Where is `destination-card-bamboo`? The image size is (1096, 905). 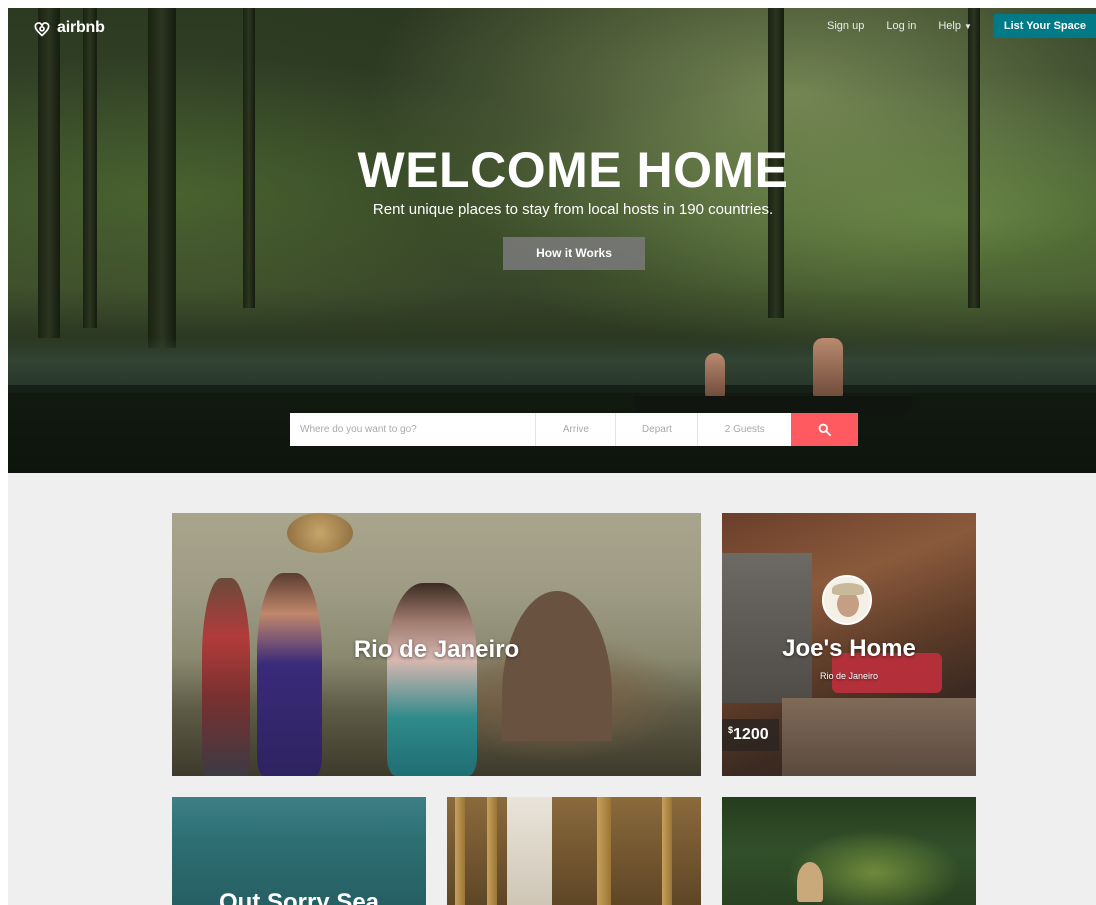
destination-card-bamboo is located at coordinates (574, 851).